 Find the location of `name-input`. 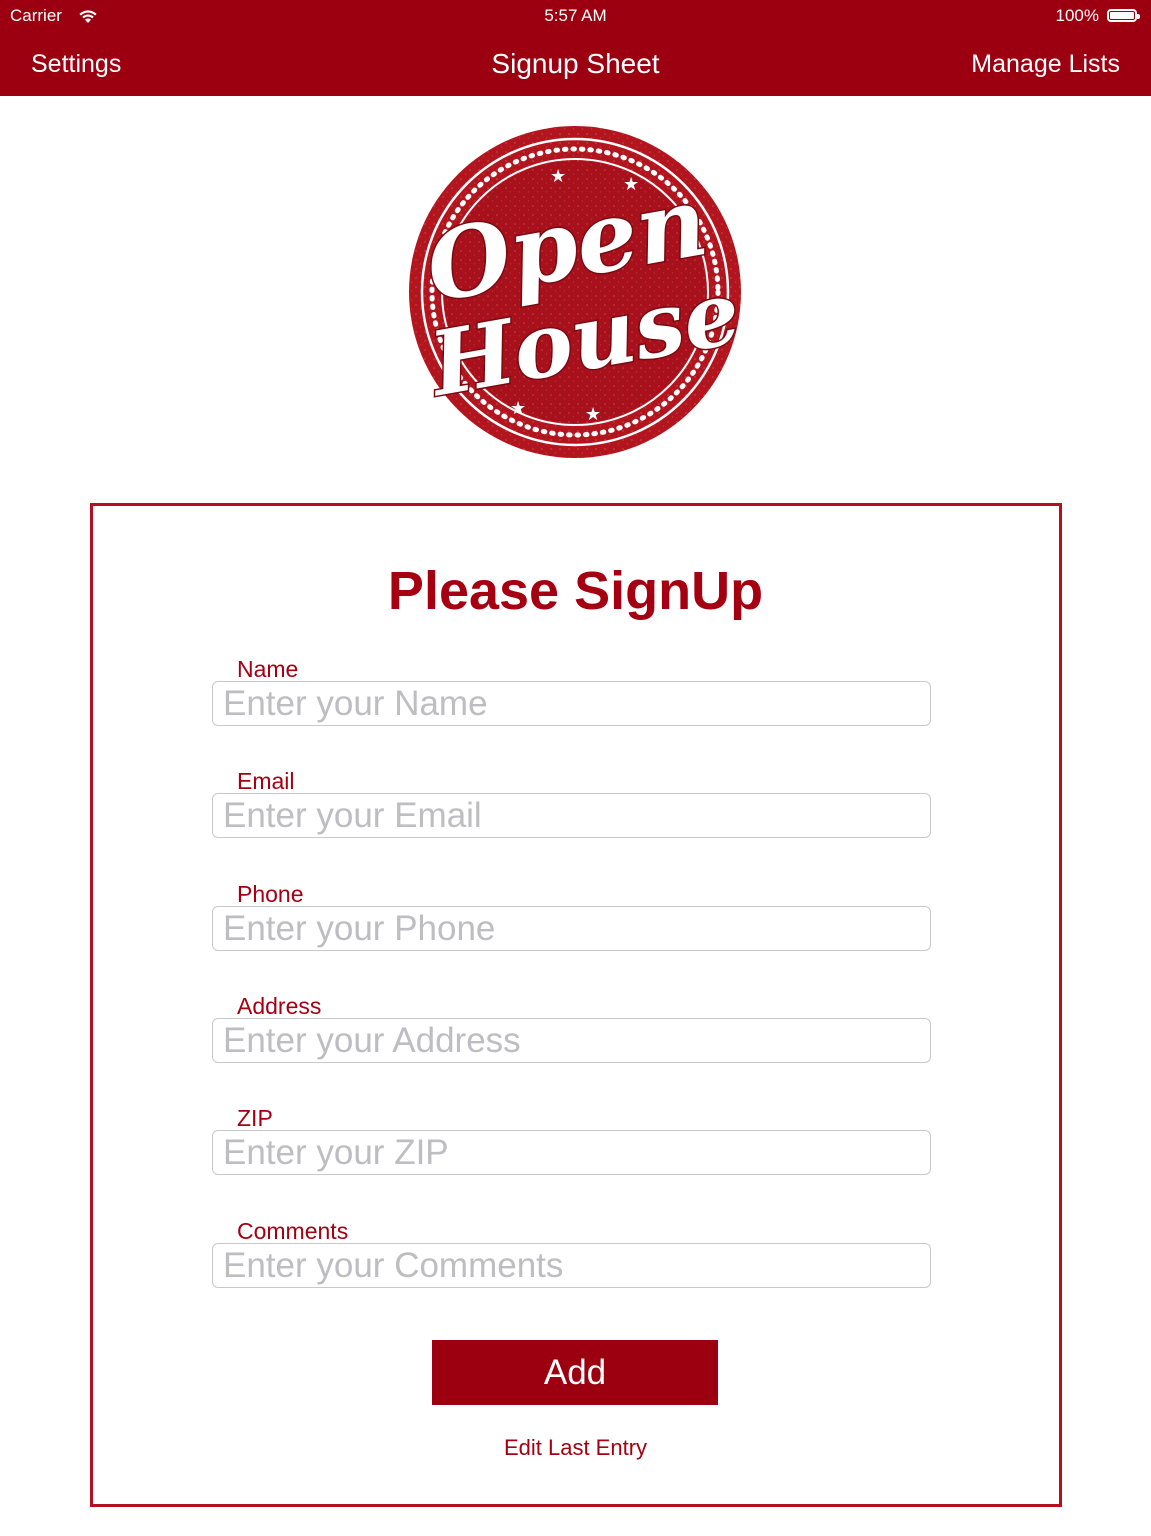

name-input is located at coordinates (571, 703).